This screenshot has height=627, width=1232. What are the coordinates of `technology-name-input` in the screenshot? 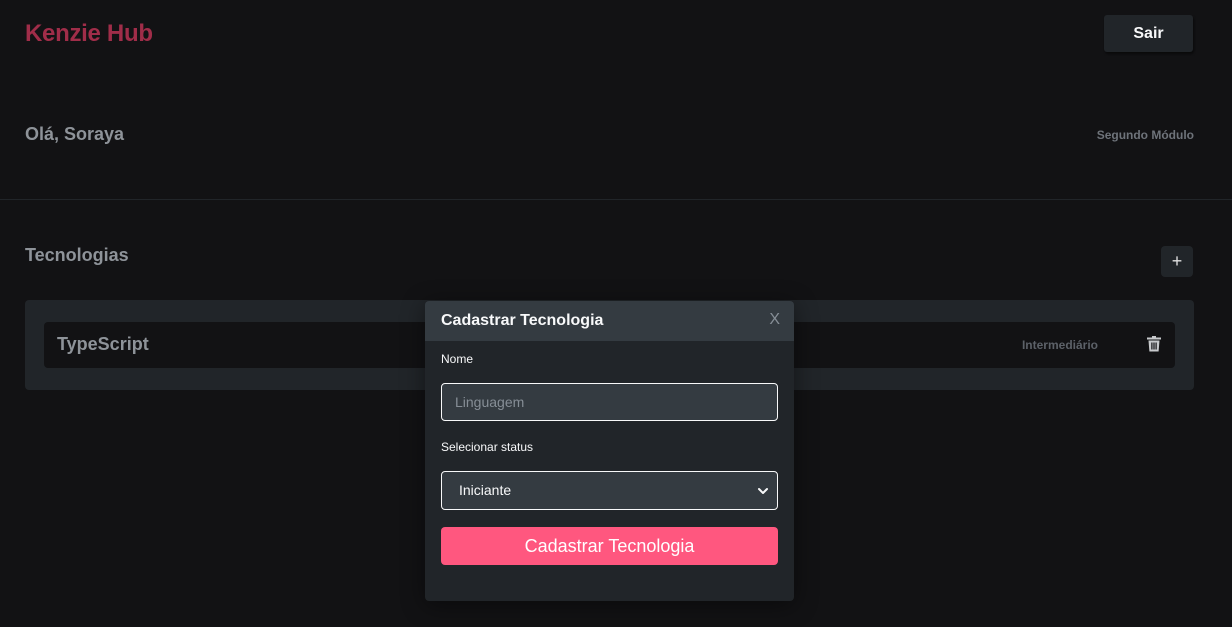 It's located at (609, 402).